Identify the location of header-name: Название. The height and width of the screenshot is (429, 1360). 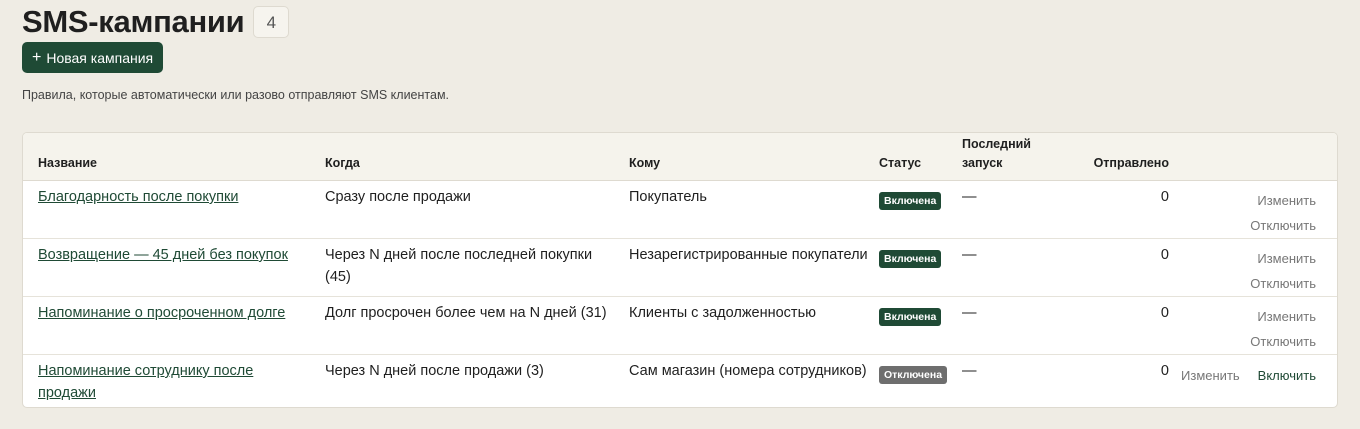
(68, 163).